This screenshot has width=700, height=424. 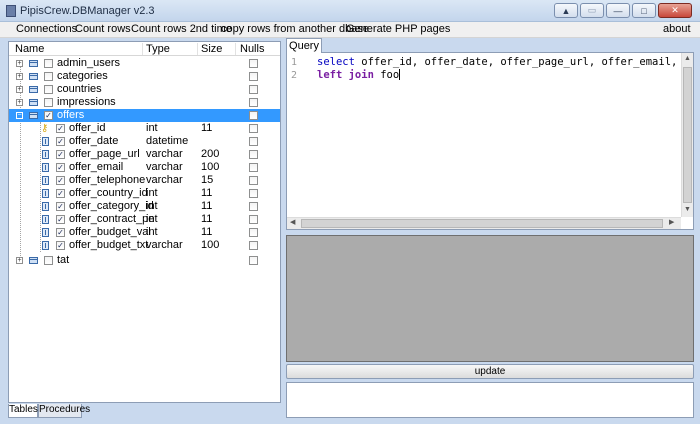 What do you see at coordinates (304, 45) in the screenshot?
I see `tab-query: Query` at bounding box center [304, 45].